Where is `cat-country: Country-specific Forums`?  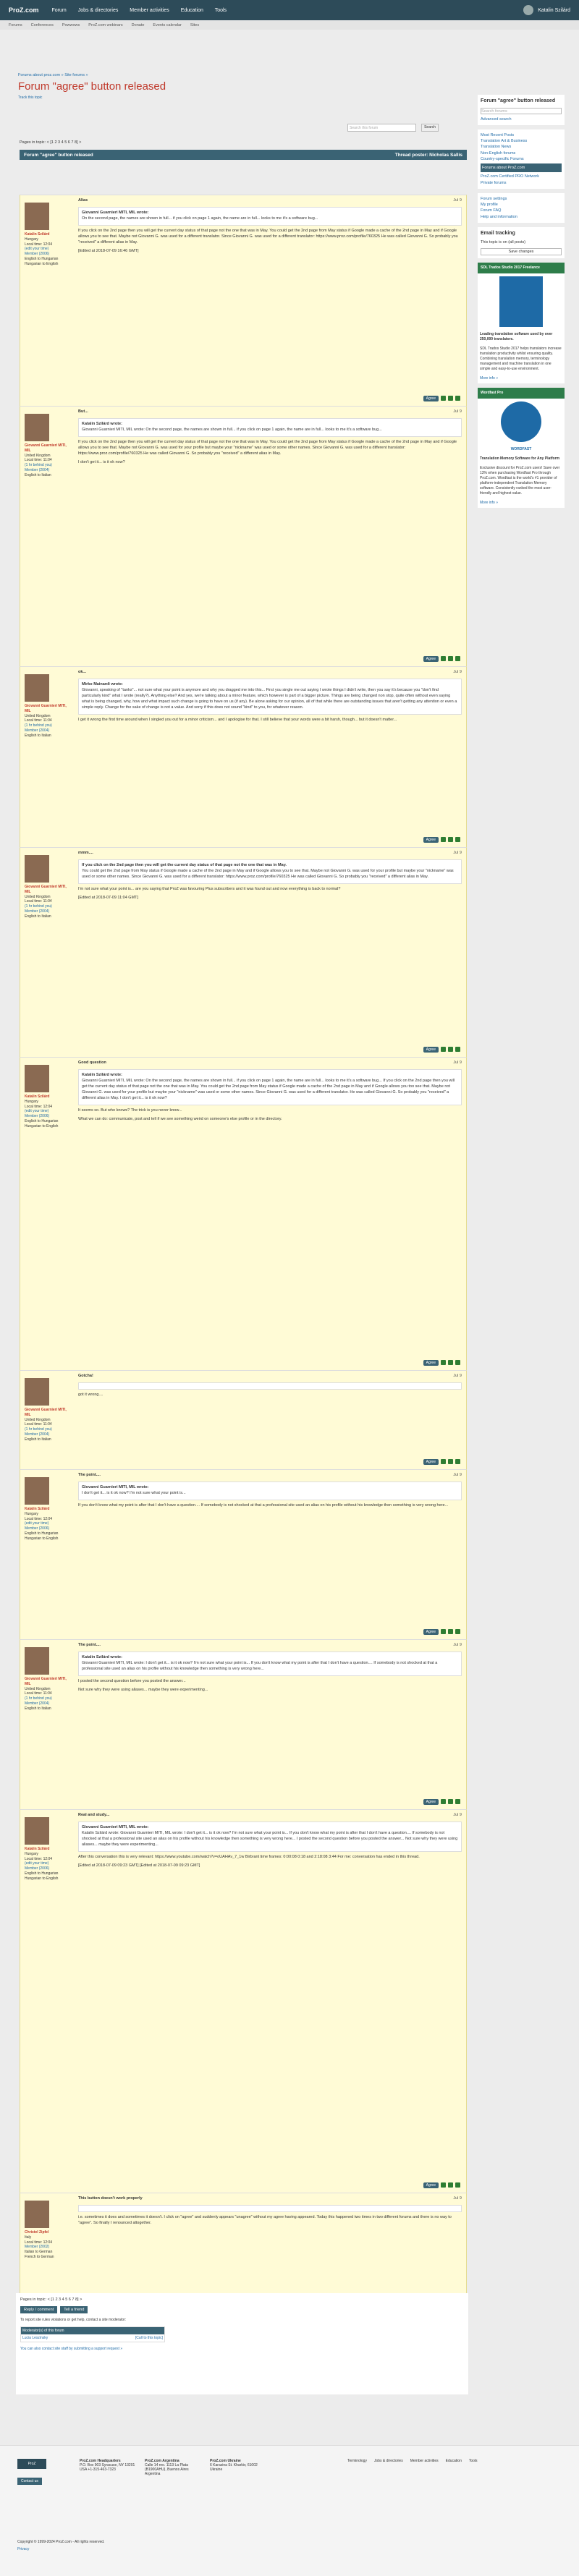
cat-country: Country-specific Forums is located at coordinates (521, 159).